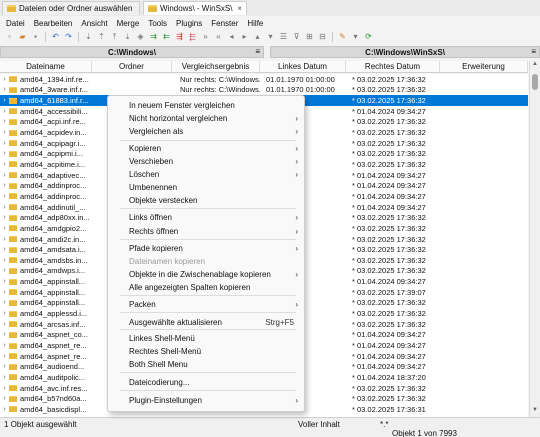 Image resolution: width=540 pixels, height=437 pixels. Describe the element at coordinates (132, 52) in the screenshot. I see `left-path-bar: C:\Windows\ ≡` at that location.